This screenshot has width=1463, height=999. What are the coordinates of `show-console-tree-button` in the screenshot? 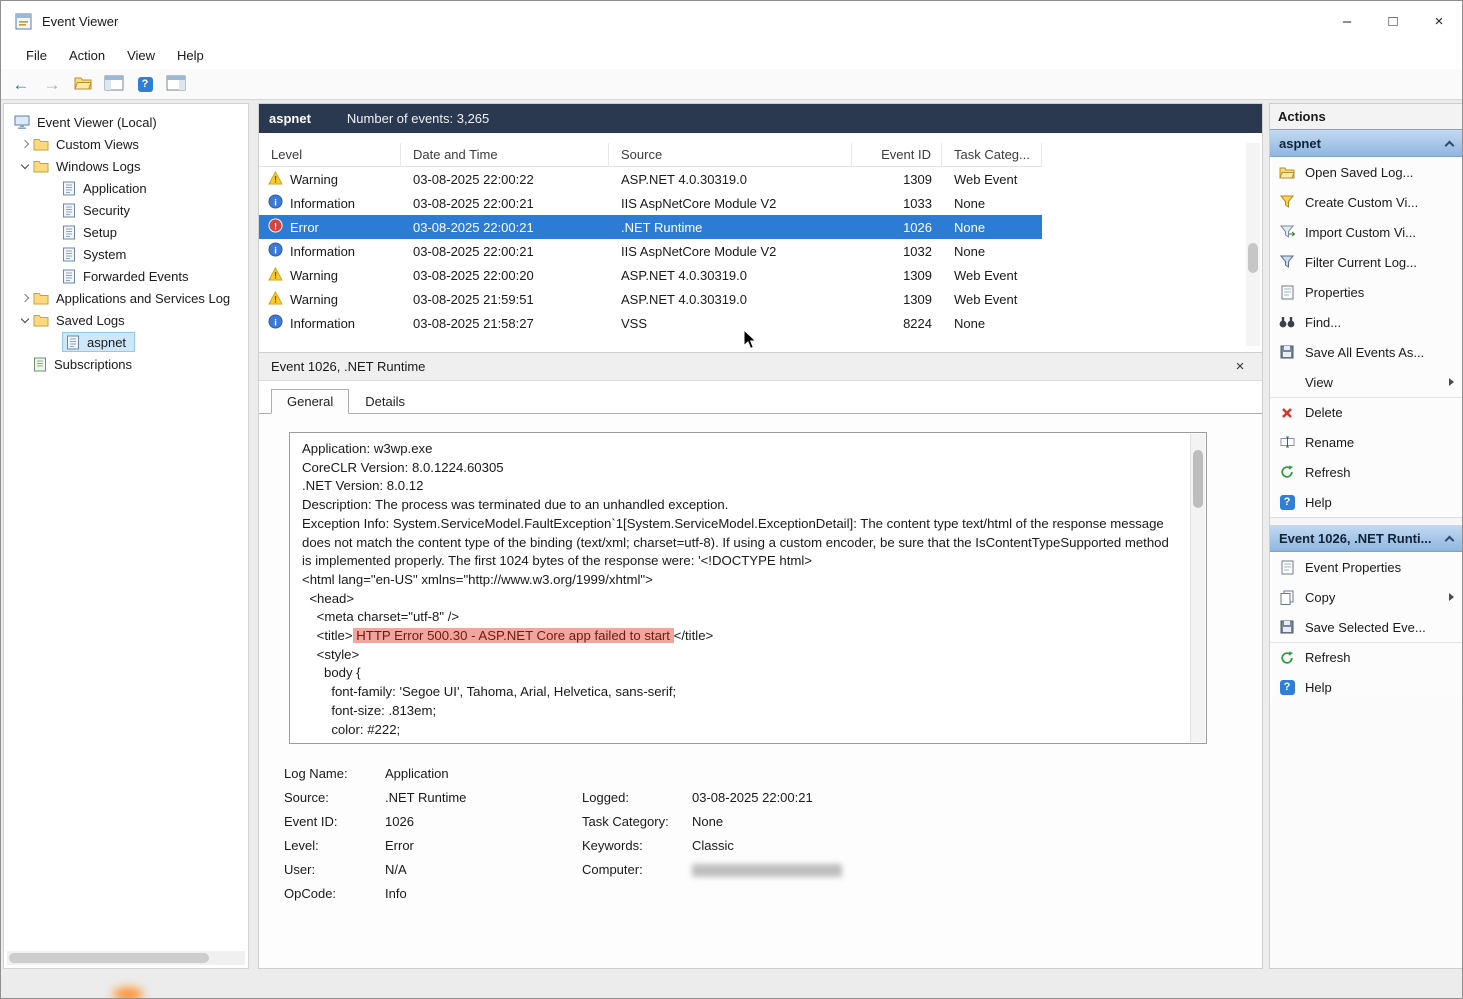 It's located at (114, 84).